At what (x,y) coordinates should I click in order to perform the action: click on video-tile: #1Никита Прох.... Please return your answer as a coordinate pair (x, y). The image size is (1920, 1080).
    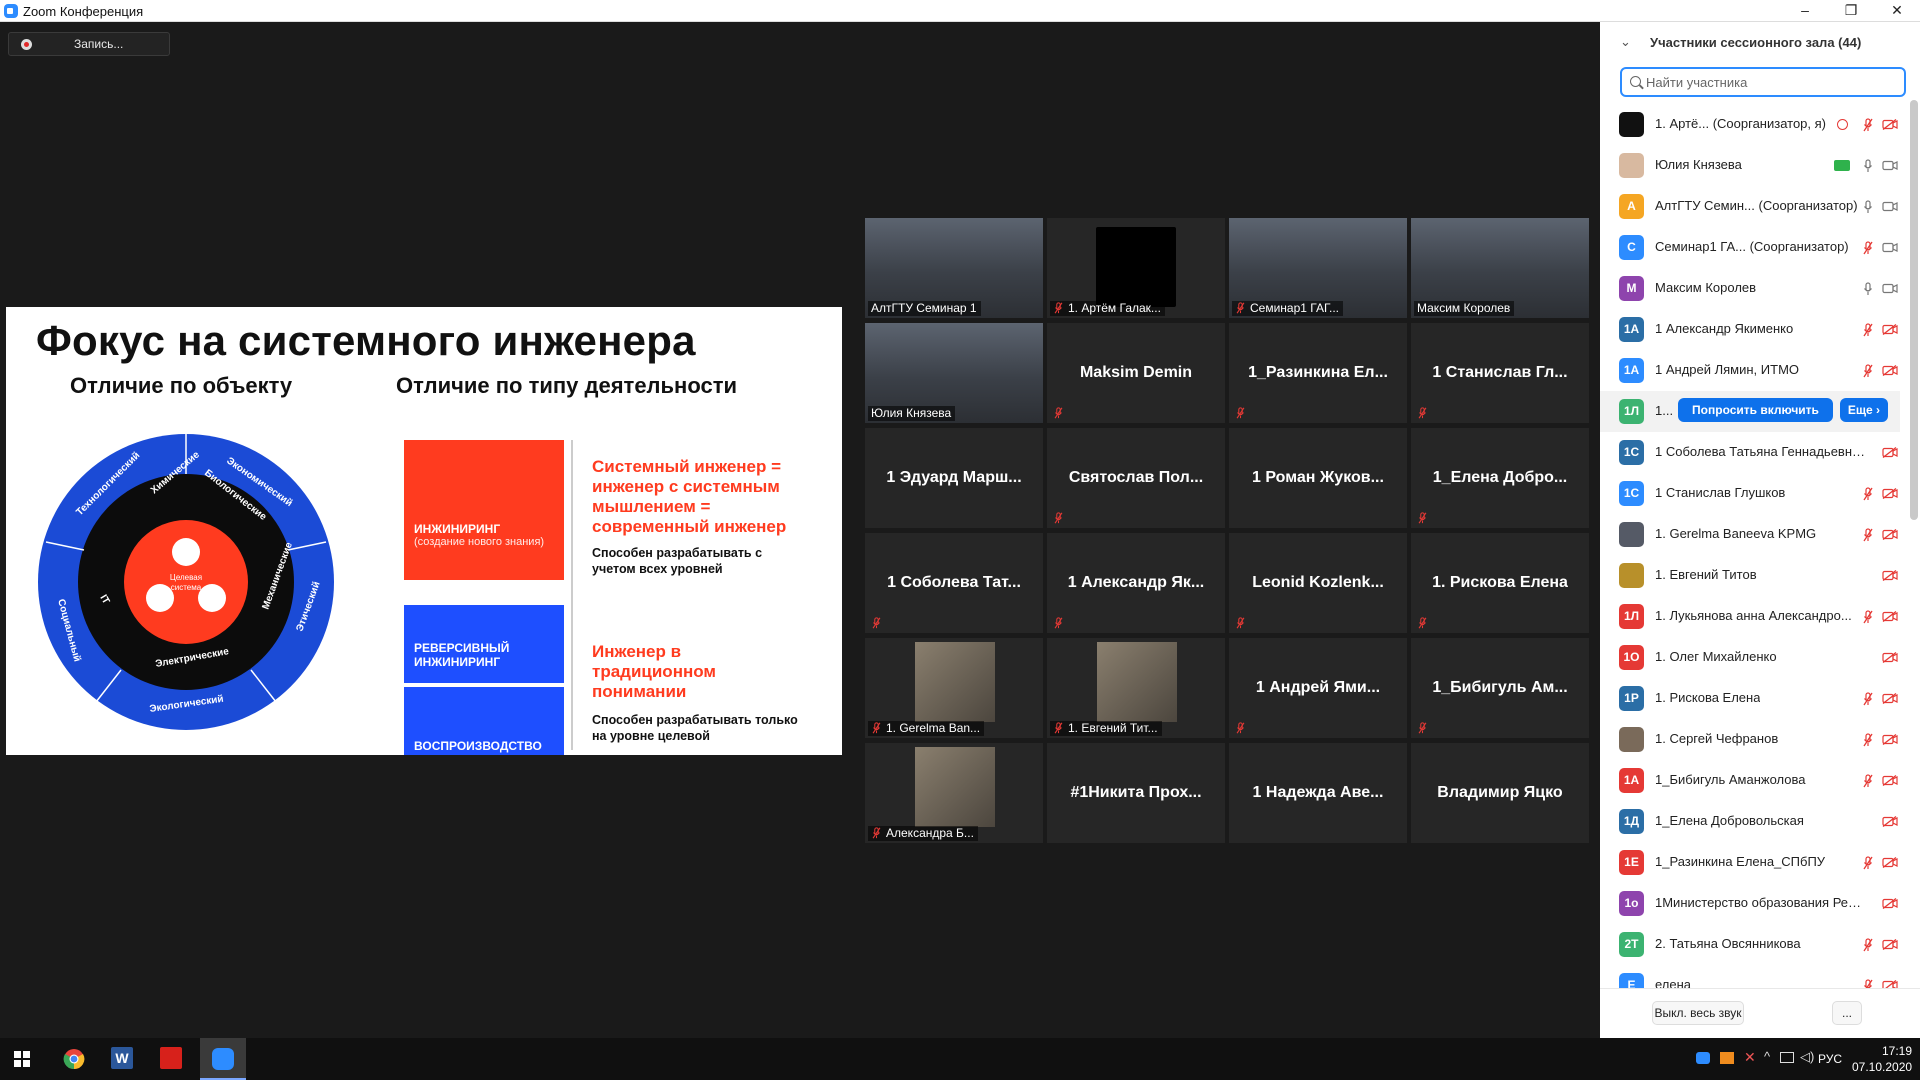
    Looking at the image, I should click on (1136, 793).